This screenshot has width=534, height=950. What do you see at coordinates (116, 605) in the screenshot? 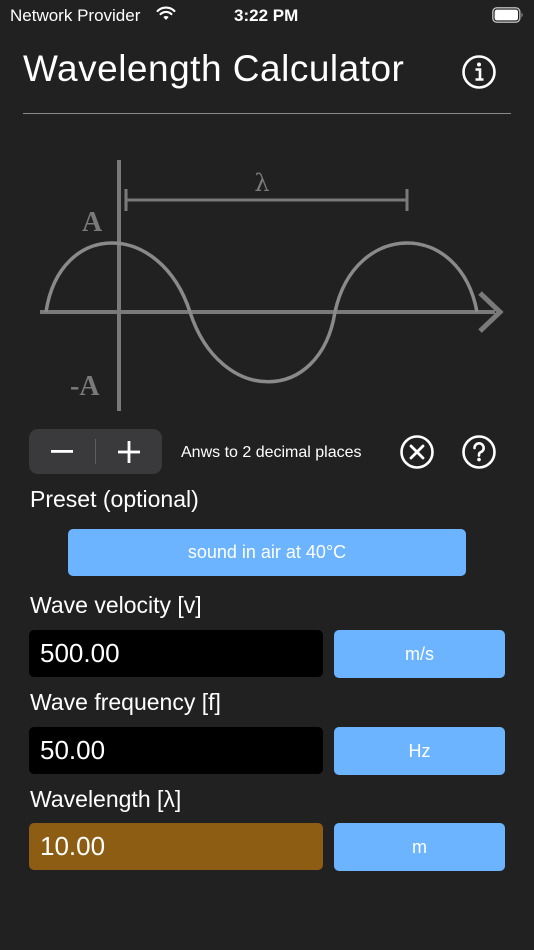
I see `velocity-label: Wave velocity [v]` at bounding box center [116, 605].